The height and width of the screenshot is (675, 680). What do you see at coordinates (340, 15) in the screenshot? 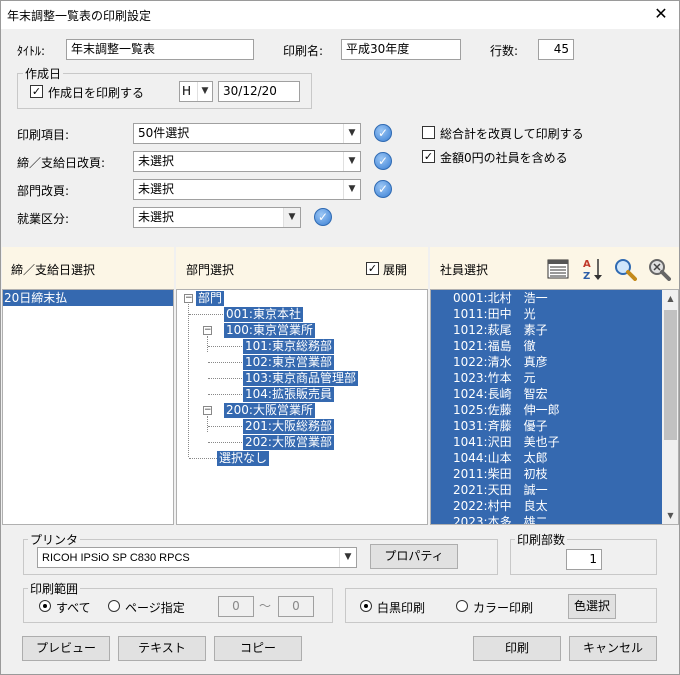
I see `title-bar: 年末調整一覧表の印刷設定 ✕` at bounding box center [340, 15].